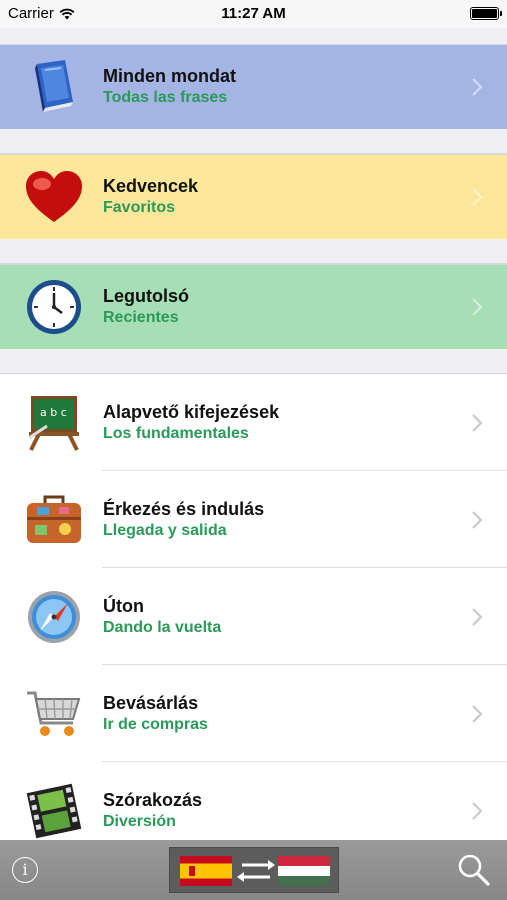 This screenshot has width=507, height=900. I want to click on category-getting-around: Úton Dando la vuelta, so click(253, 616).